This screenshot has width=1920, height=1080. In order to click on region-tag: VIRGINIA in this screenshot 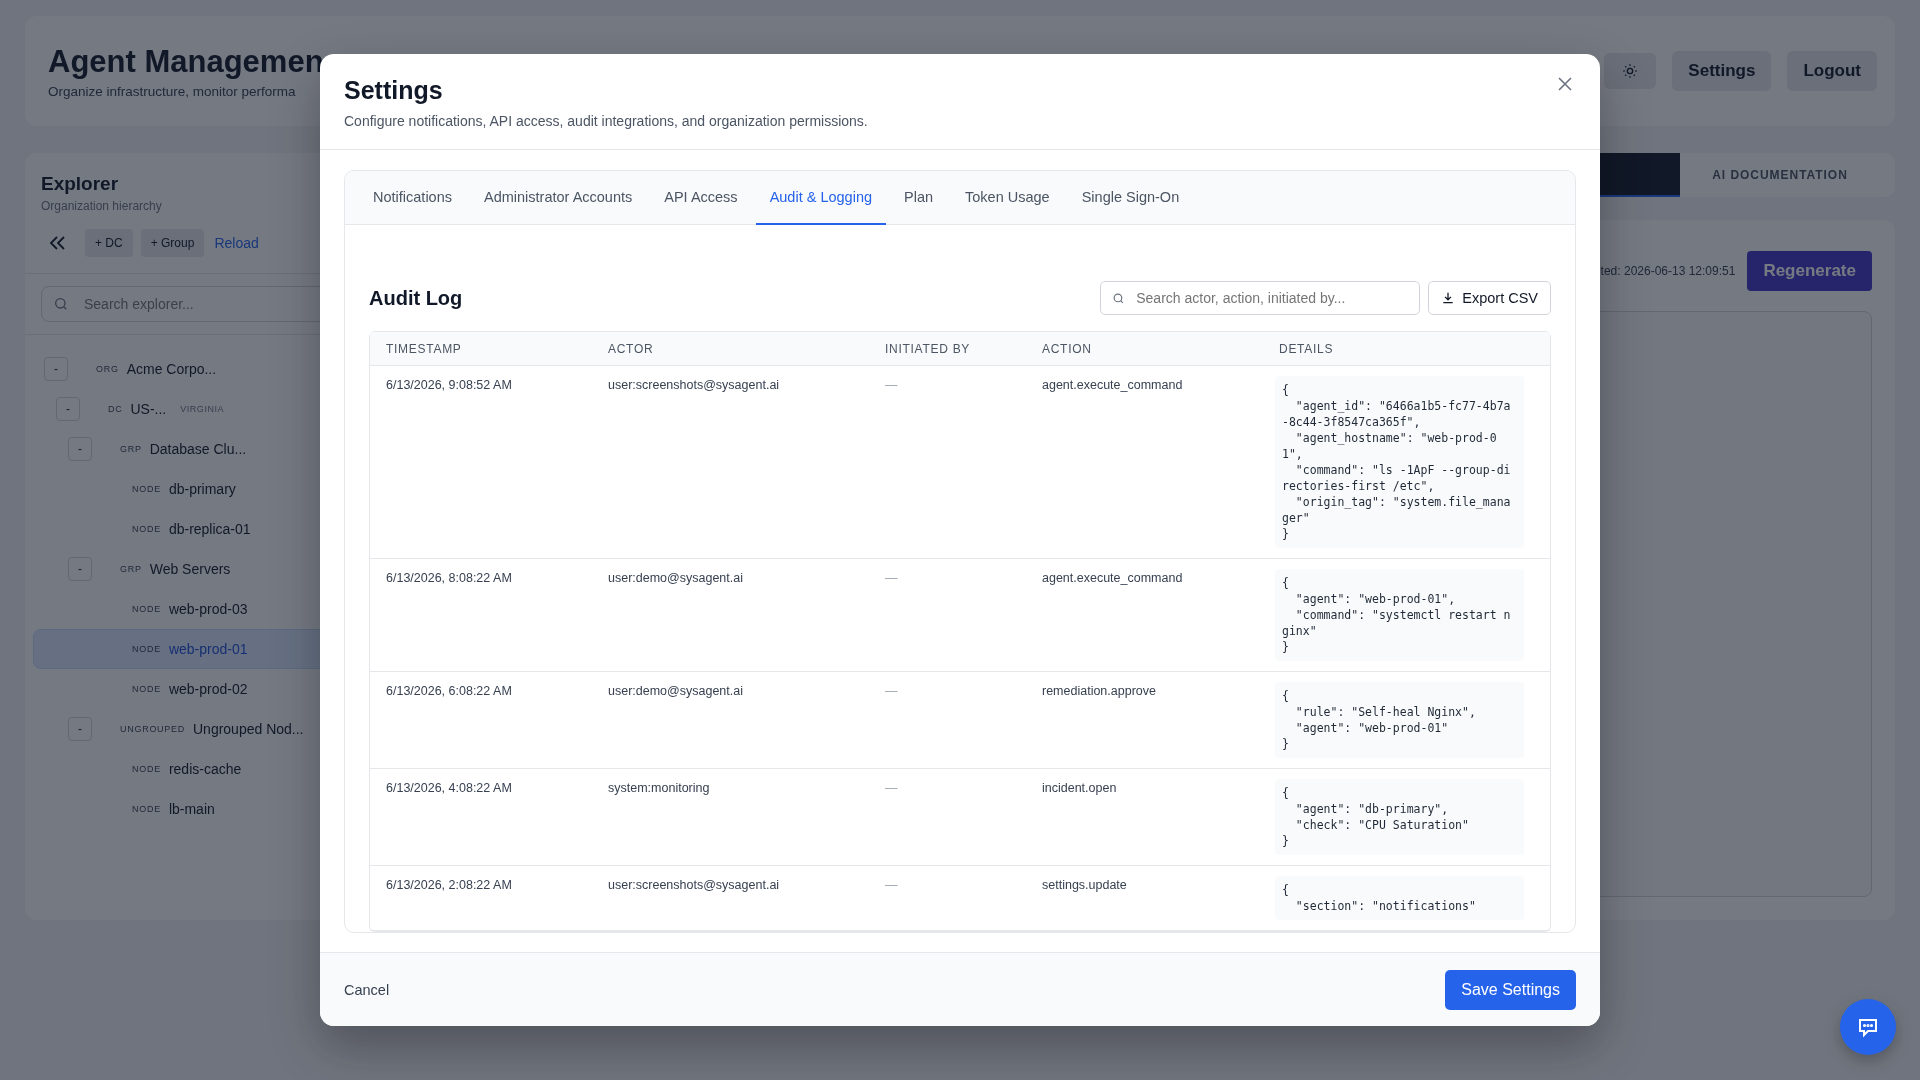, I will do `click(202, 409)`.